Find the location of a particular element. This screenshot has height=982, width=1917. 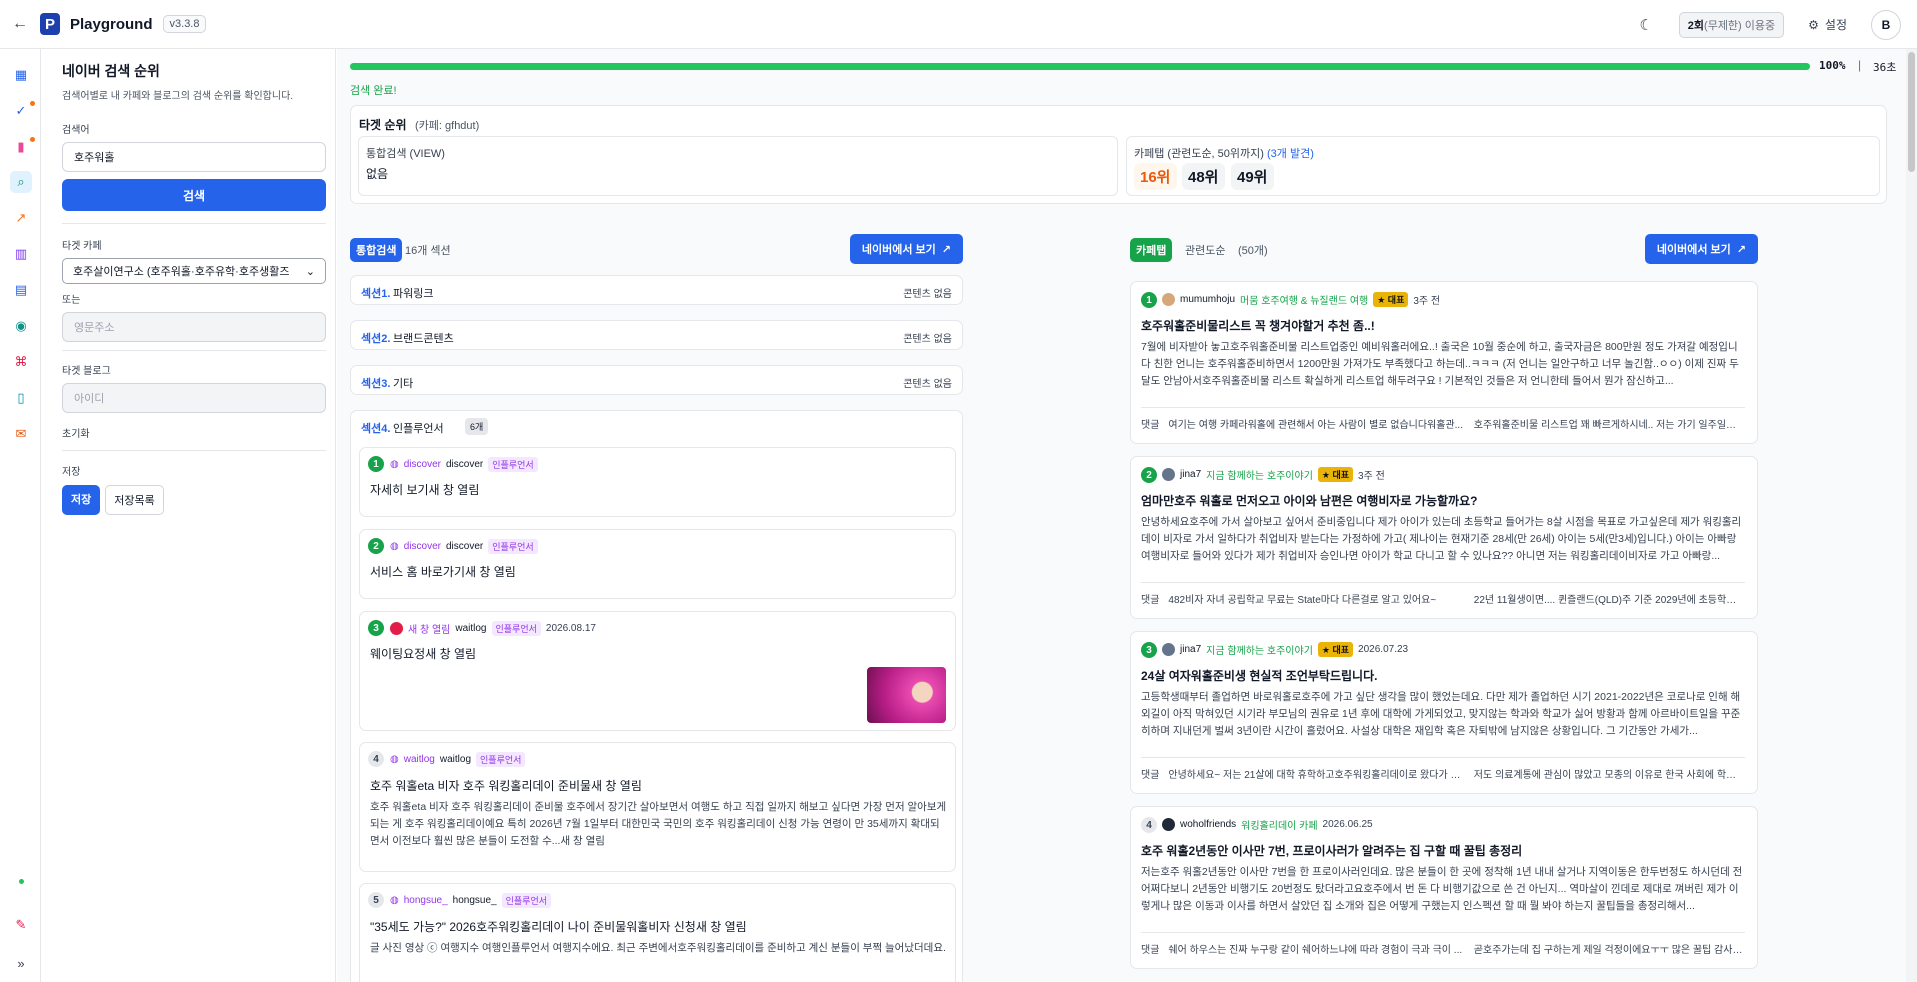

post-title: 24살 여자워홀준비생 현실적 조언부탁드립니다. is located at coordinates (1259, 675).